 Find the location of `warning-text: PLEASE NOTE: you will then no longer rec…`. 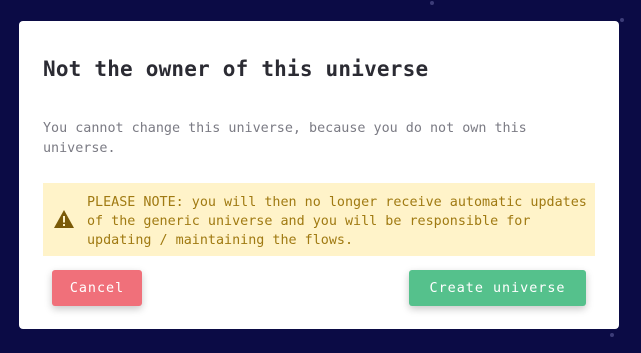

warning-text: PLEASE NOTE: you will then no longer rec… is located at coordinates (337, 221).